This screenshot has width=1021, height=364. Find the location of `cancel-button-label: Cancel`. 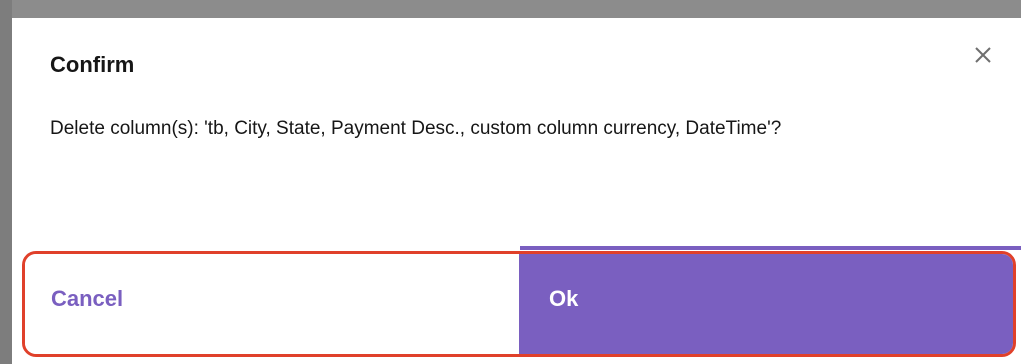

cancel-button-label: Cancel is located at coordinates (87, 298).